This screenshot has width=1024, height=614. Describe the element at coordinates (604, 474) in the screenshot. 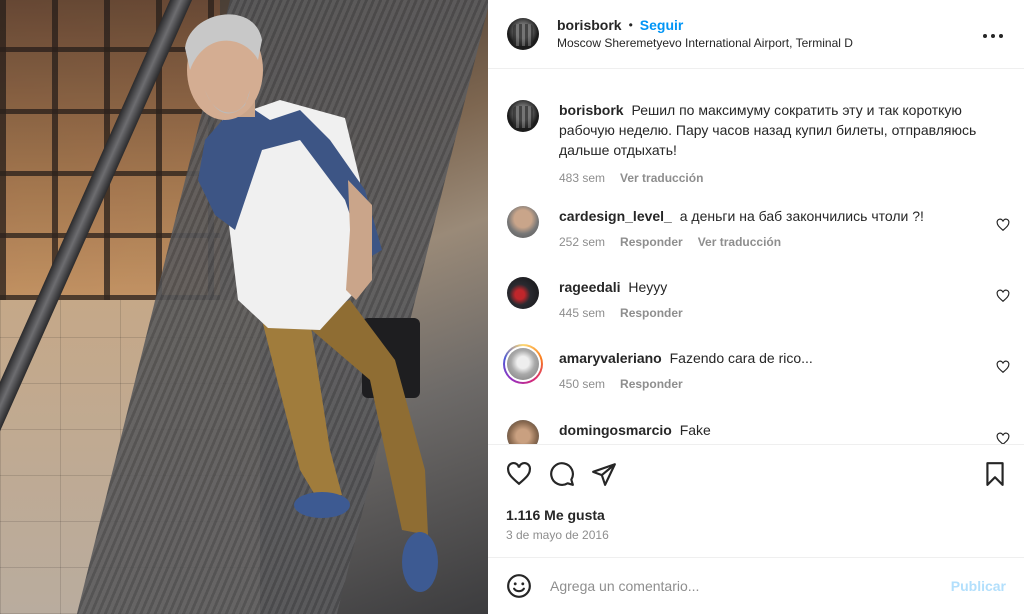

I see `send-icon` at that location.